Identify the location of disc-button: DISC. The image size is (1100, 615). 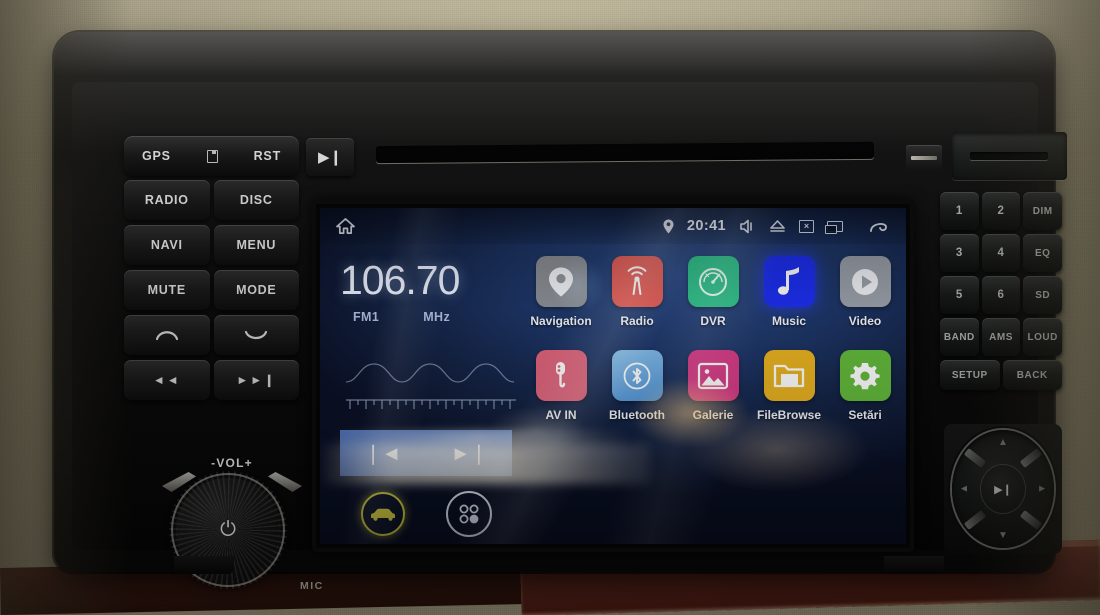
(256, 200).